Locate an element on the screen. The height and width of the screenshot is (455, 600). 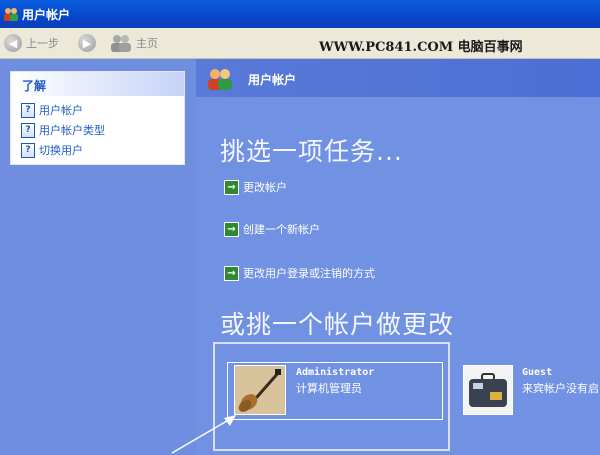
learn-about-header: 了解 is located at coordinates (97, 84).